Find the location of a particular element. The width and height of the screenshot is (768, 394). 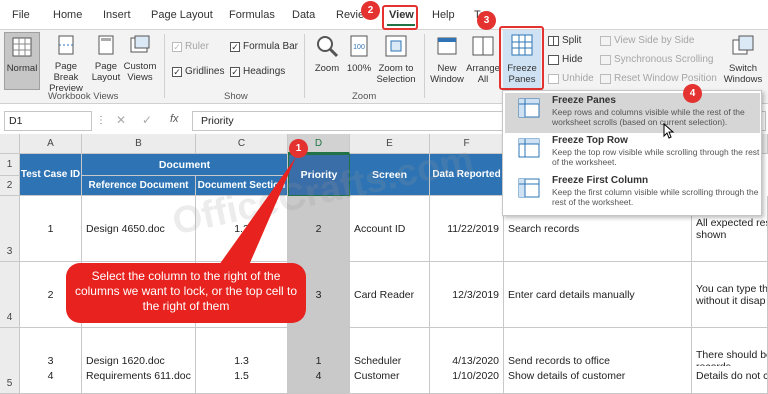

row-header-4: 4 is located at coordinates (10, 295).